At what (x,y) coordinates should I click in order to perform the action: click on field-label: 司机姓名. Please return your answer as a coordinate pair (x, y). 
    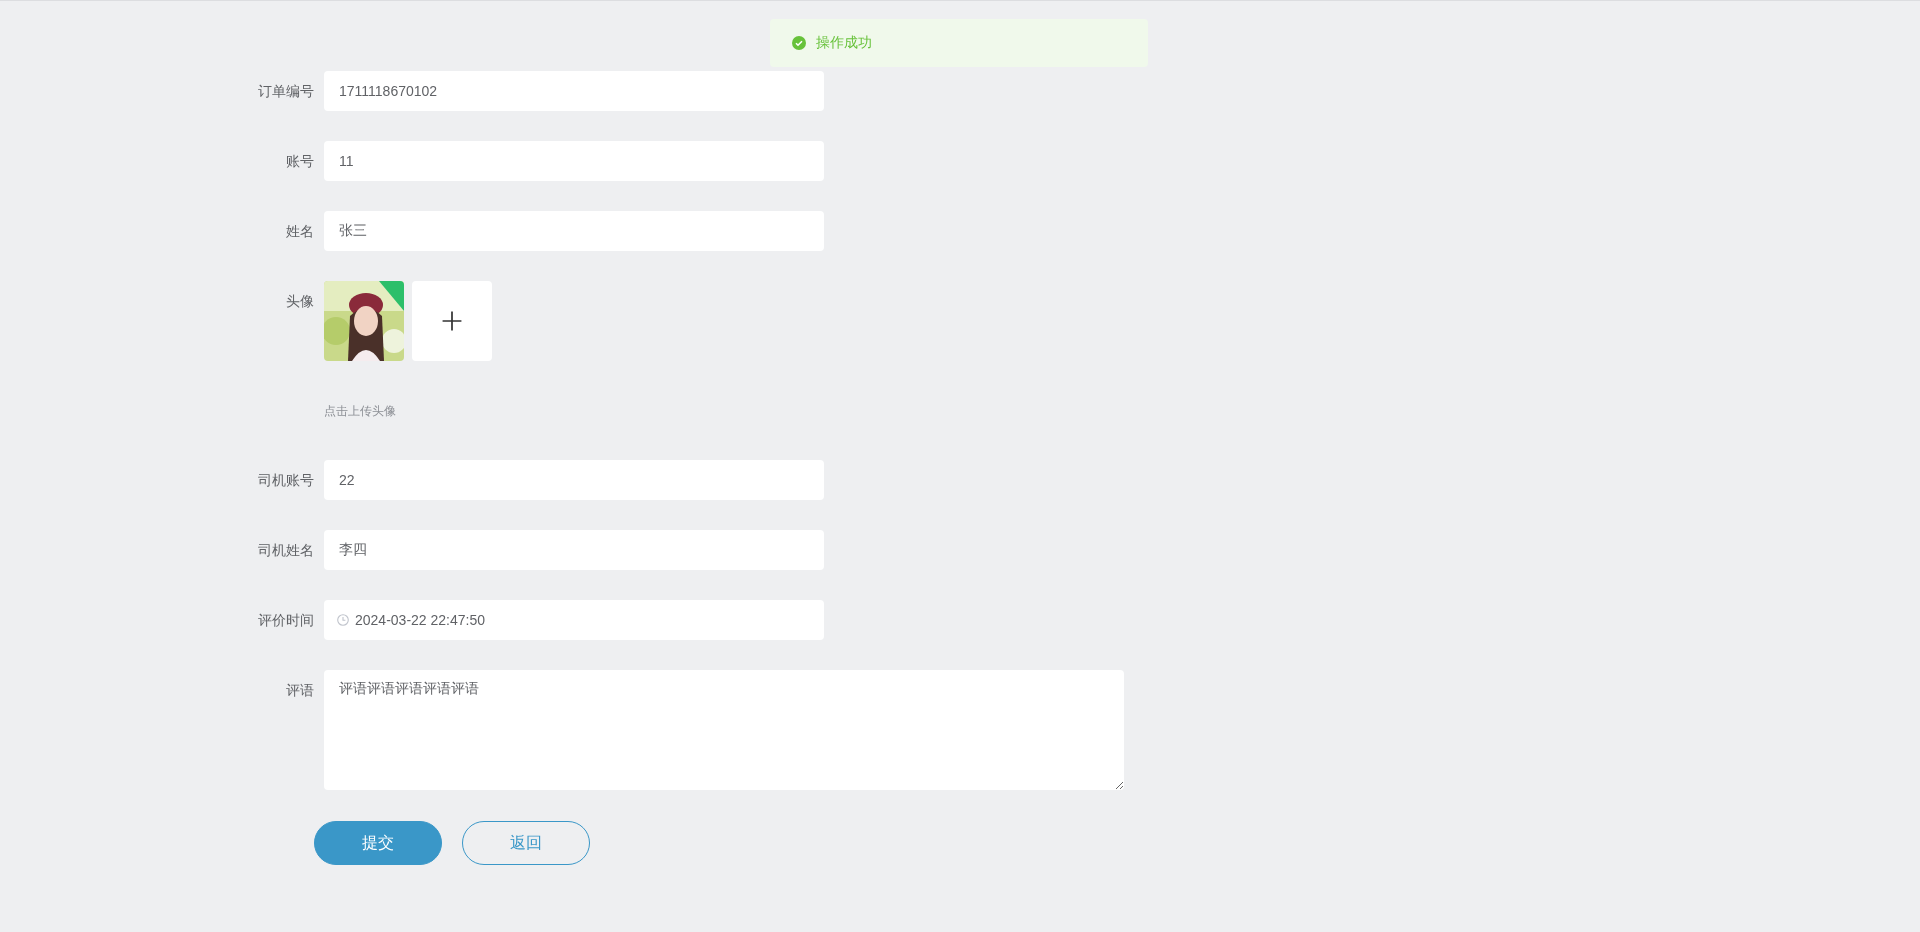
    Looking at the image, I should click on (286, 550).